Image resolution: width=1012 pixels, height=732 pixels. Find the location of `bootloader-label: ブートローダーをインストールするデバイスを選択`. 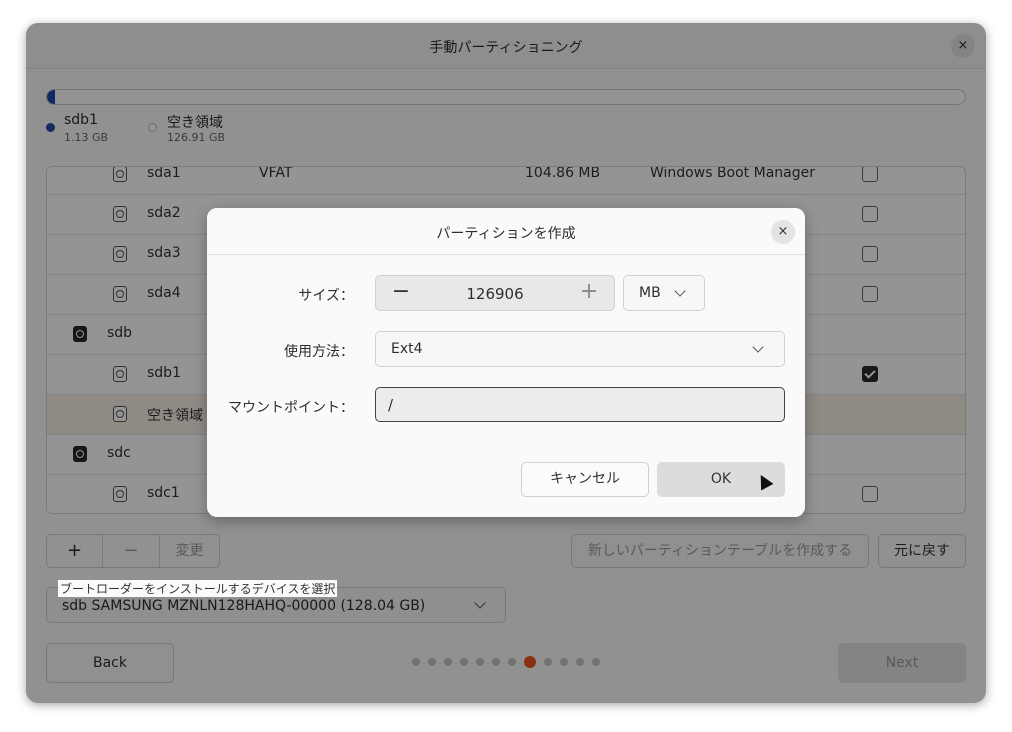

bootloader-label: ブートローダーをインストールするデバイスを選択 is located at coordinates (198, 588).